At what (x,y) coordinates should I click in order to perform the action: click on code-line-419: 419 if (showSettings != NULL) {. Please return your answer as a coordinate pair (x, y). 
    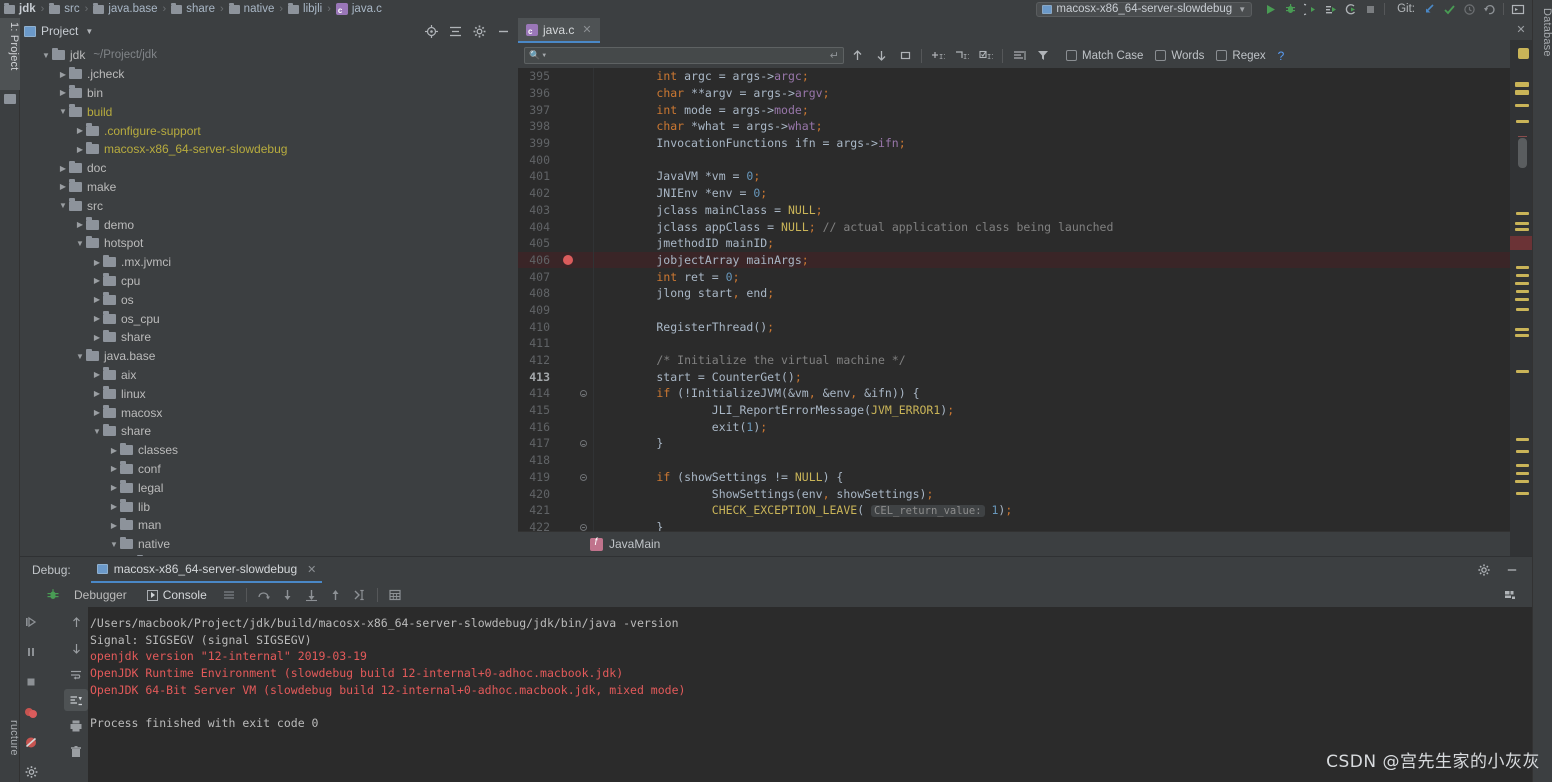
    Looking at the image, I should click on (1024, 477).